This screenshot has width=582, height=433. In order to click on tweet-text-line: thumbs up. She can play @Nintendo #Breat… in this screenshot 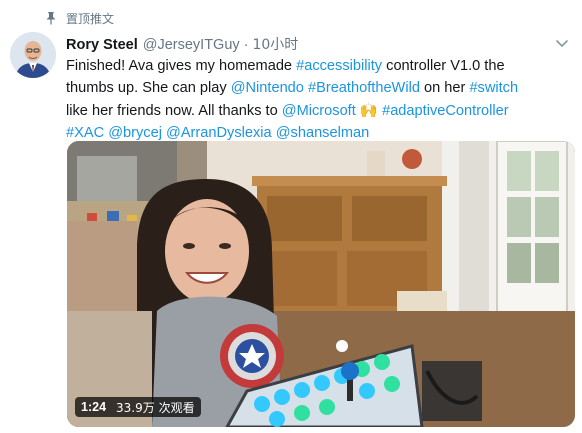, I will do `click(321, 88)`.